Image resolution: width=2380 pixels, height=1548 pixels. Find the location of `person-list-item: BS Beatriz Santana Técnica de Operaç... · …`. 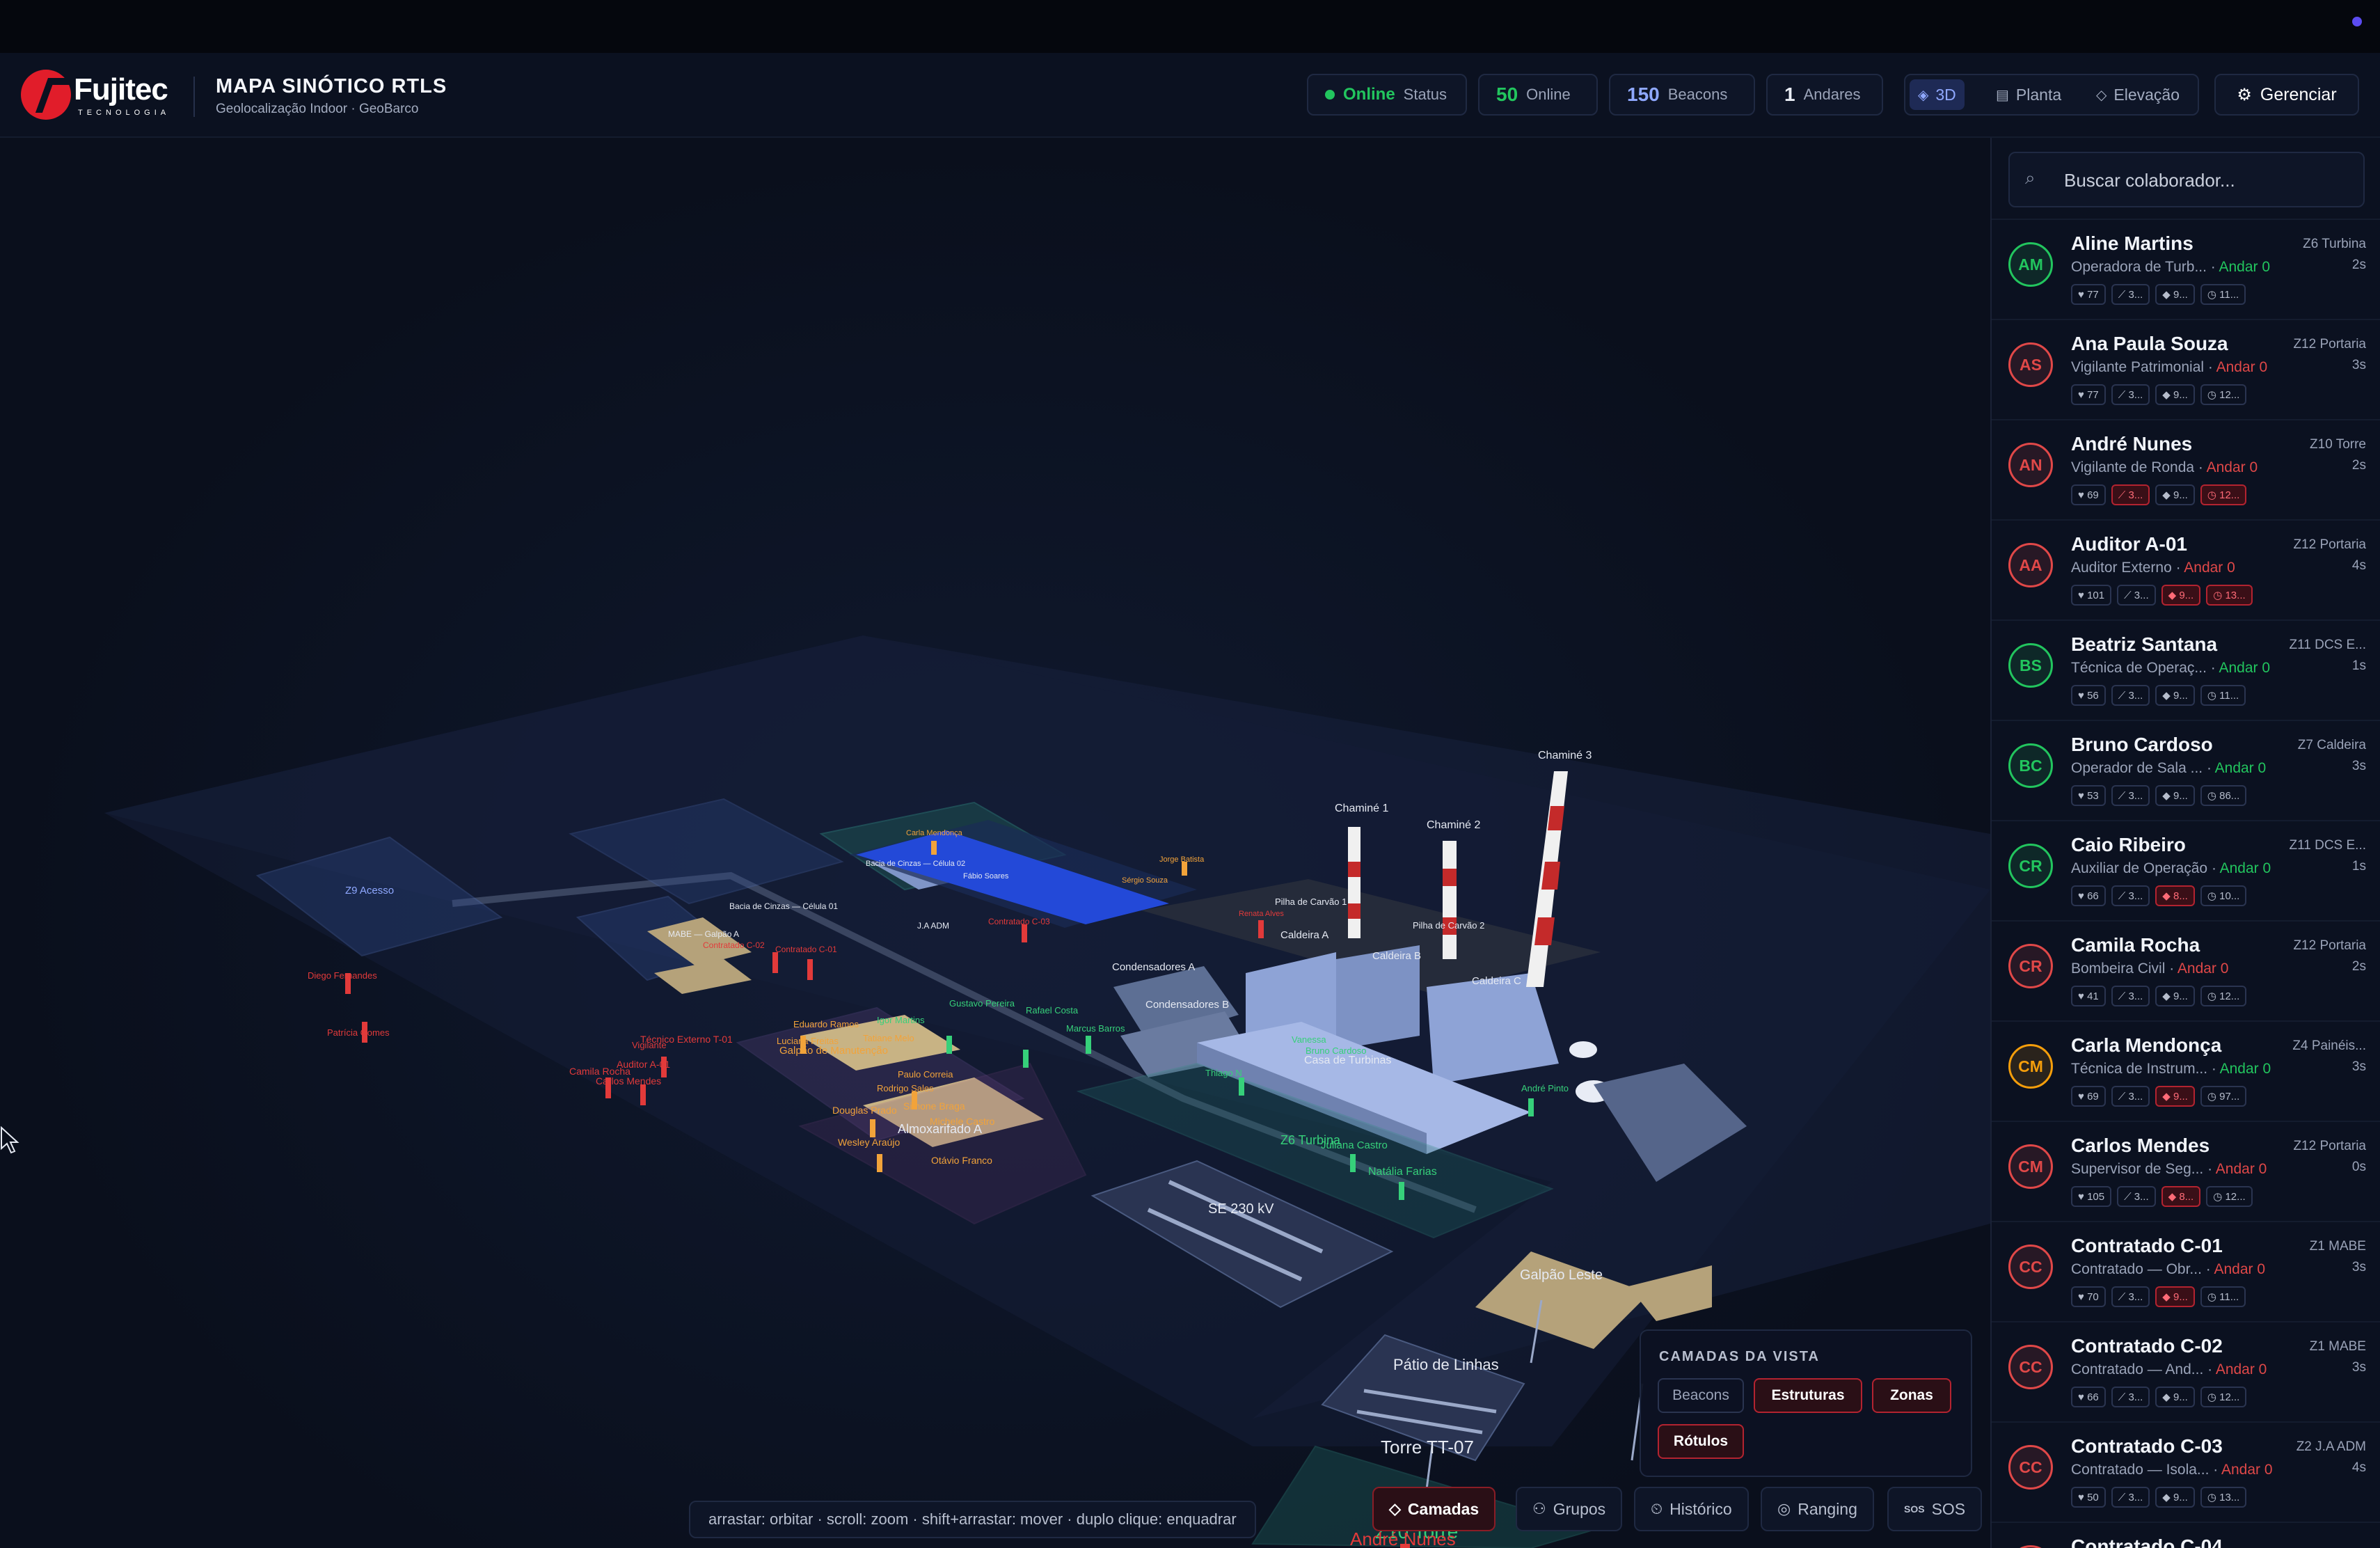

person-list-item: BS Beatriz Santana Técnica de Operaç... · … is located at coordinates (2186, 670).